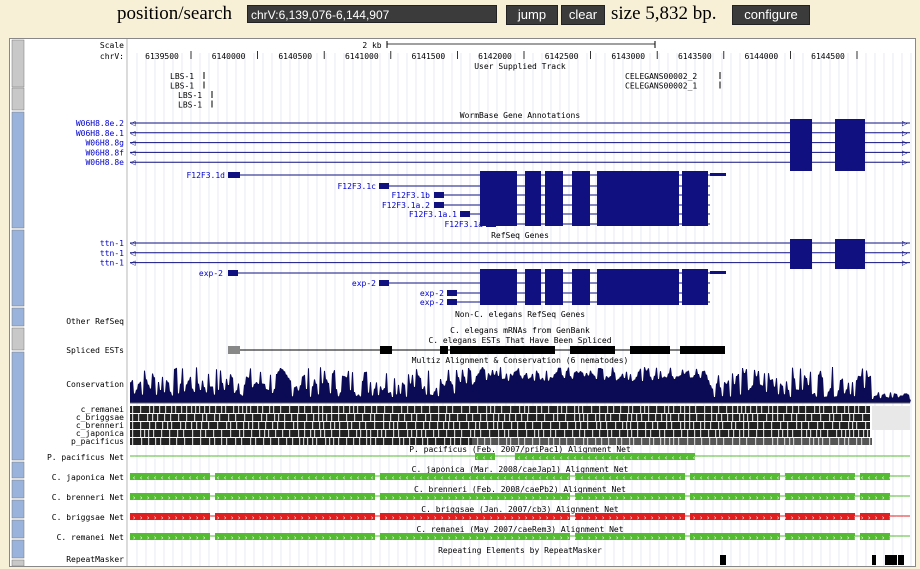 The width and height of the screenshot is (920, 569). What do you see at coordinates (362, 56) in the screenshot?
I see `ruler-tick-label: 6141000` at bounding box center [362, 56].